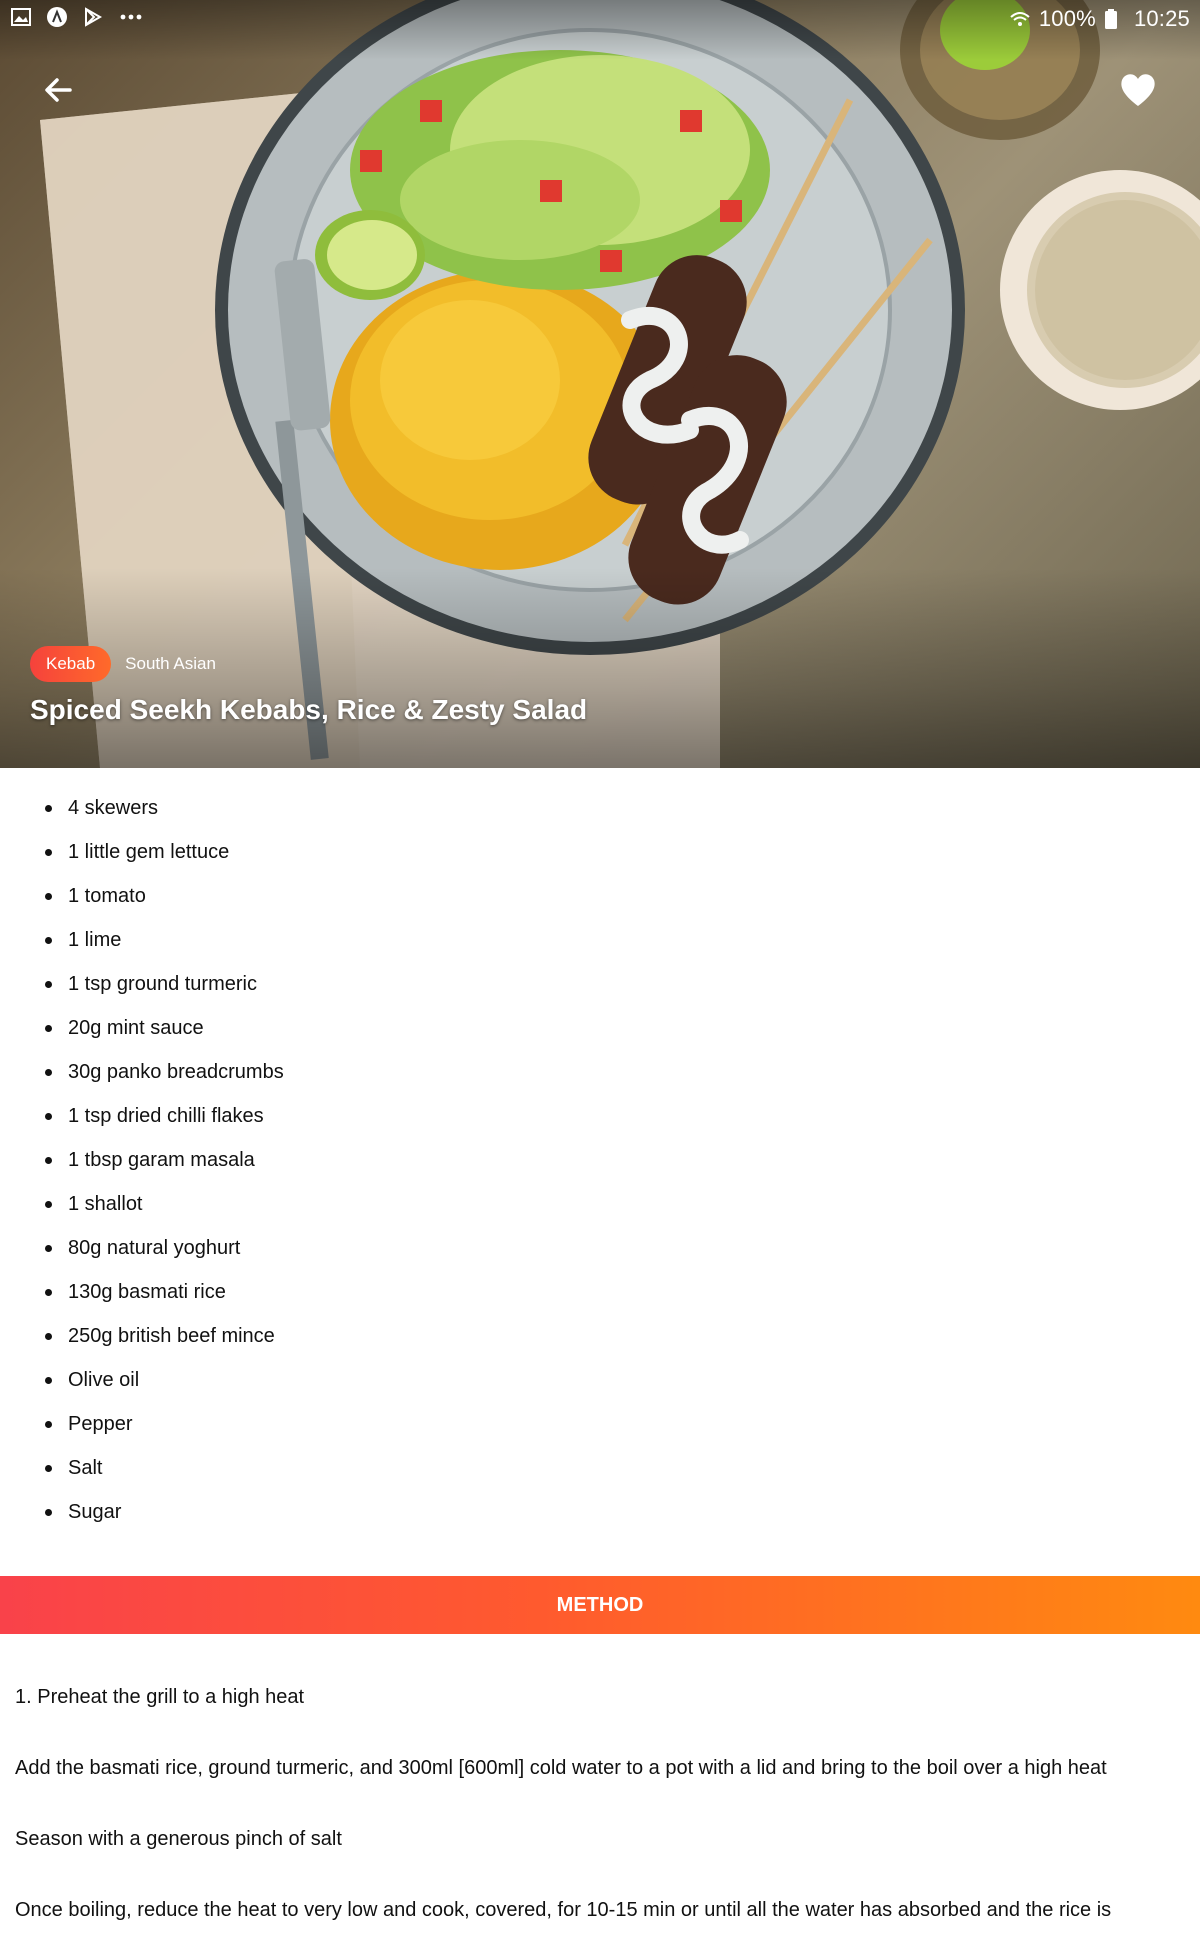 Image resolution: width=1200 pixels, height=1948 pixels. What do you see at coordinates (600, 1424) in the screenshot?
I see `ingredient-item: Pepper` at bounding box center [600, 1424].